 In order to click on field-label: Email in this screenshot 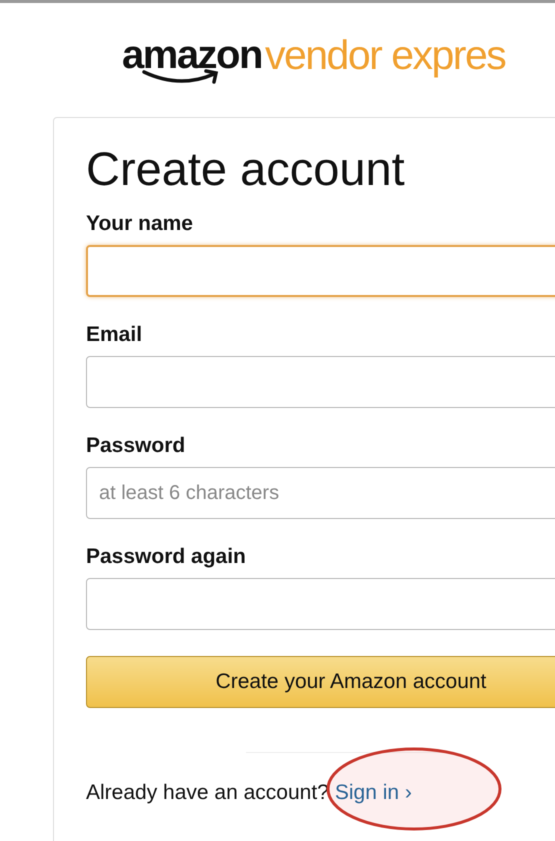, I will do `click(115, 335)`.